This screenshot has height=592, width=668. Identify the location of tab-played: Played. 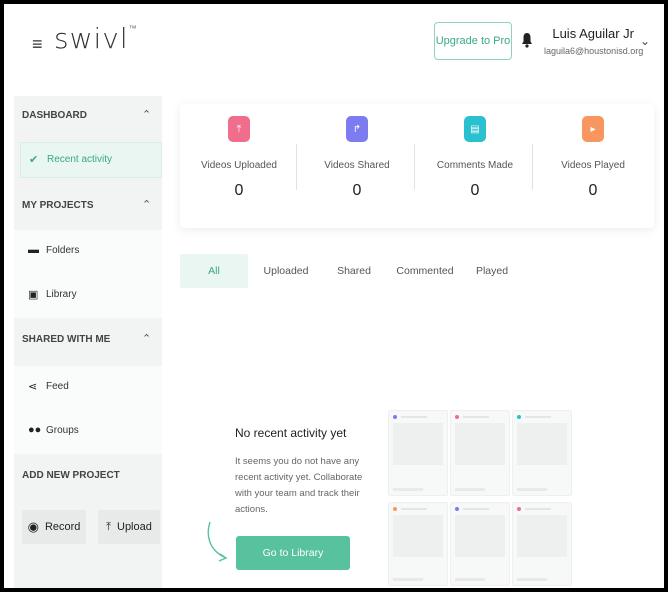
(492, 271).